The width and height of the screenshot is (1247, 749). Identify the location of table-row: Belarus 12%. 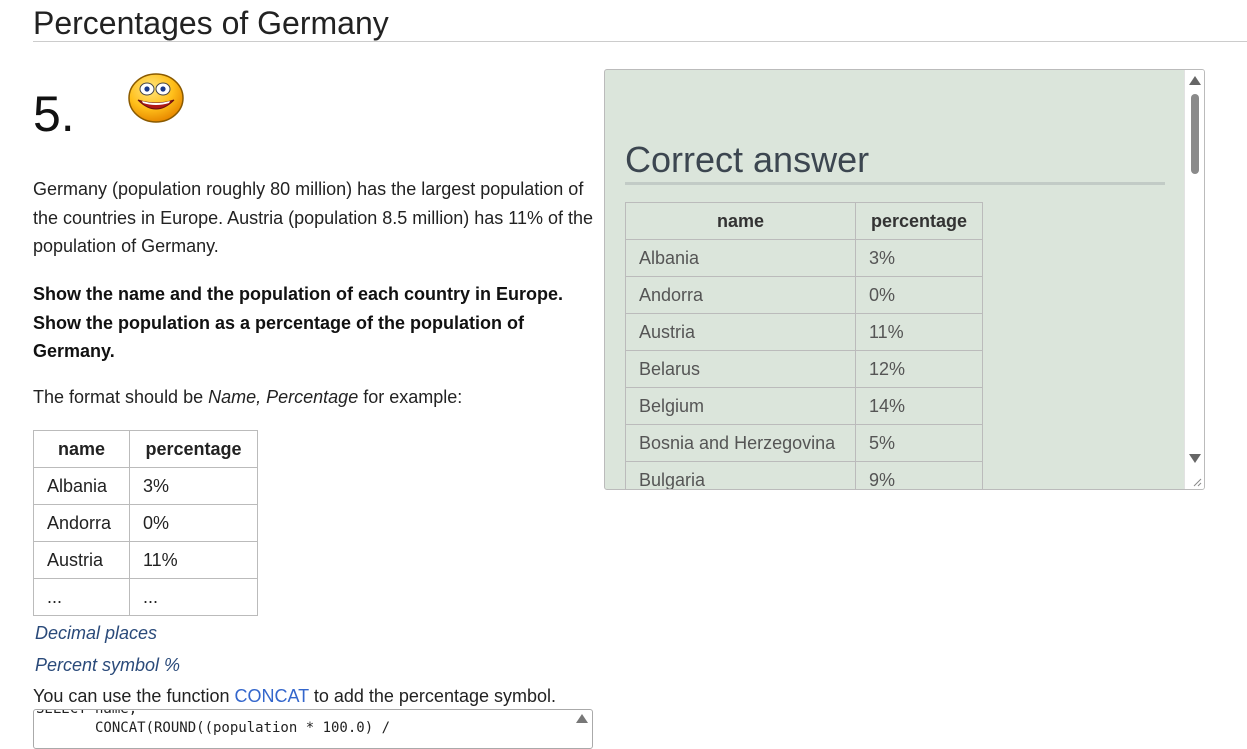
(804, 369).